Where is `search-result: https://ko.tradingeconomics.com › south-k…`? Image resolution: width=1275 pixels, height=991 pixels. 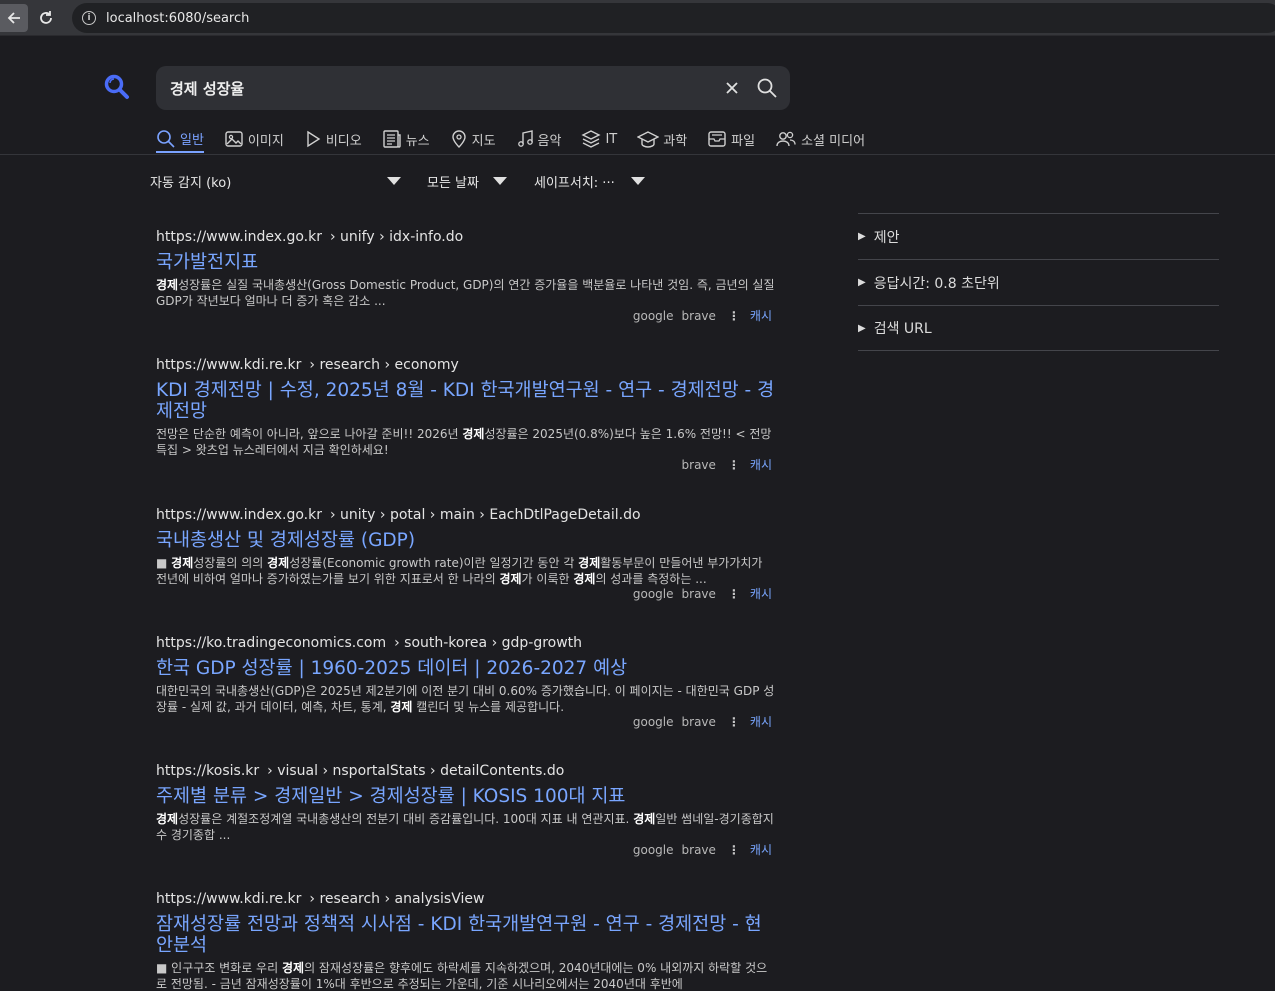
search-result: https://ko.tradingeconomics.com › south-k… is located at coordinates (466, 696).